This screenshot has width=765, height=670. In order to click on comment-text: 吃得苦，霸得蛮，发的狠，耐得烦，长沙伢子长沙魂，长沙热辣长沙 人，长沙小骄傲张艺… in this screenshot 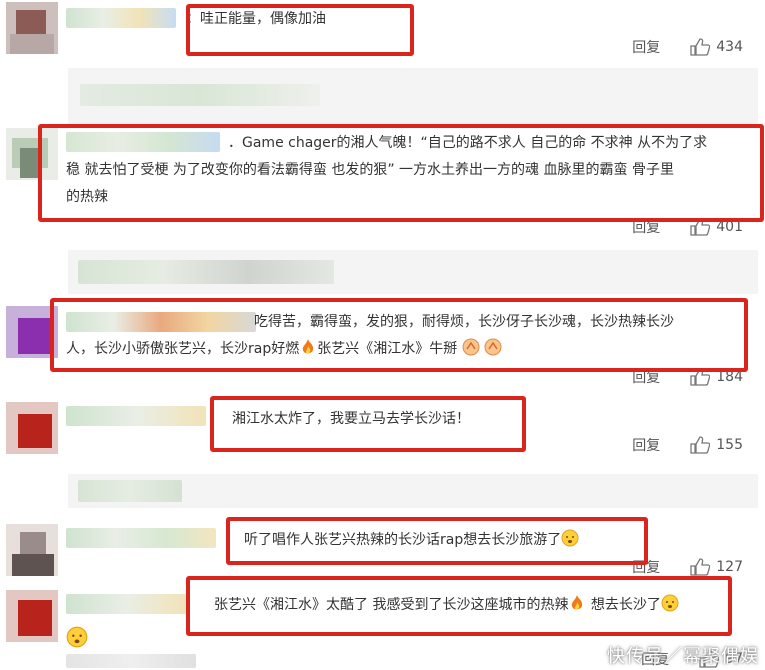, I will do `click(406, 336)`.